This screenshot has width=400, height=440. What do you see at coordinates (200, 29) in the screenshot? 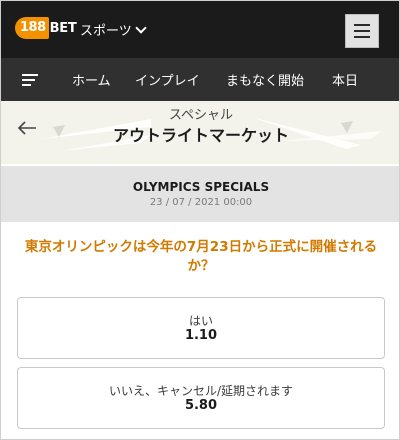
I see `top-header: 188 BET スポーツ` at bounding box center [200, 29].